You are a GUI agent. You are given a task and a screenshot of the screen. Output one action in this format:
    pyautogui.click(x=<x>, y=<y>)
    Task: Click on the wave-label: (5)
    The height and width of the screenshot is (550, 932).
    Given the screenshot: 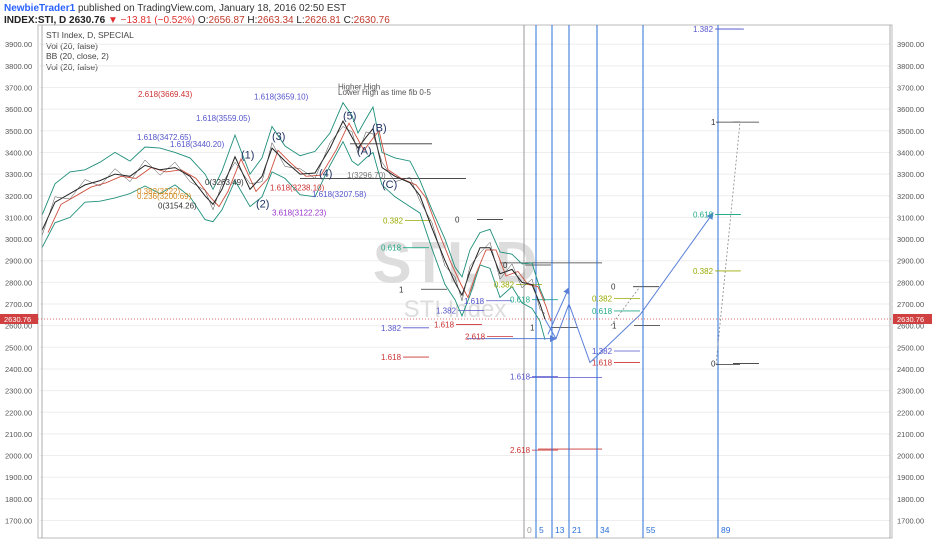 What is the action you would take?
    pyautogui.click(x=349, y=117)
    